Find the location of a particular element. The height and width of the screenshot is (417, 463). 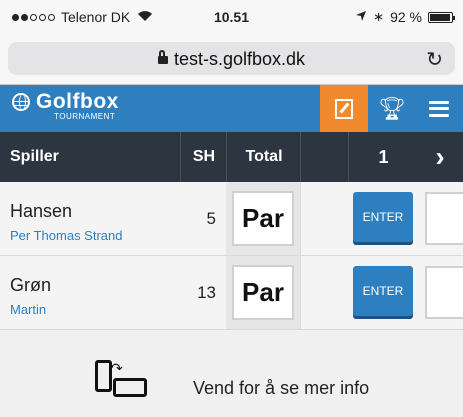

score-table-header: Spiller SH Total 1 › is located at coordinates (231, 157).